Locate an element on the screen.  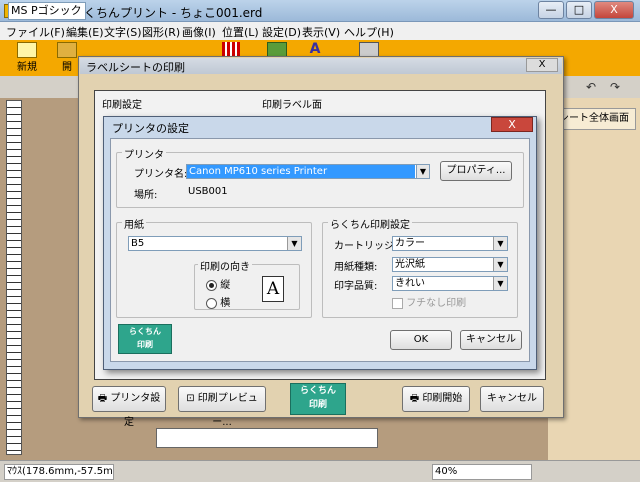
label-print-close-button: X is located at coordinates (542, 65).